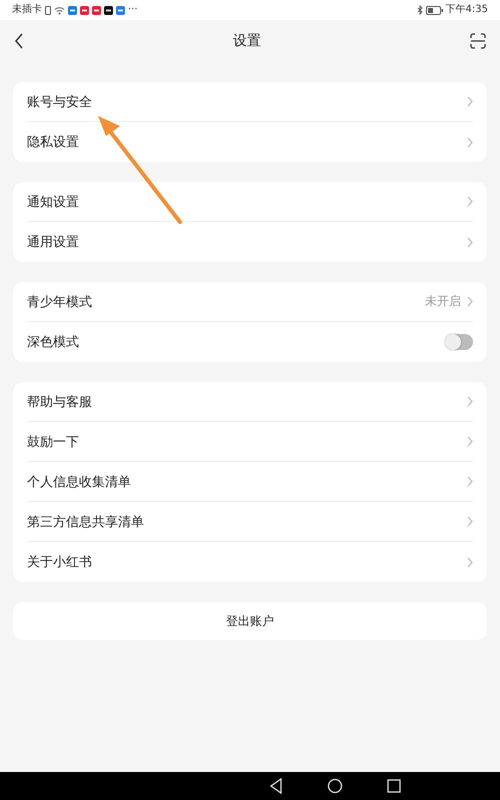 Image resolution: width=500 pixels, height=800 pixels. Describe the element at coordinates (53, 441) in the screenshot. I see `setting-label: 鼓励一下` at that location.